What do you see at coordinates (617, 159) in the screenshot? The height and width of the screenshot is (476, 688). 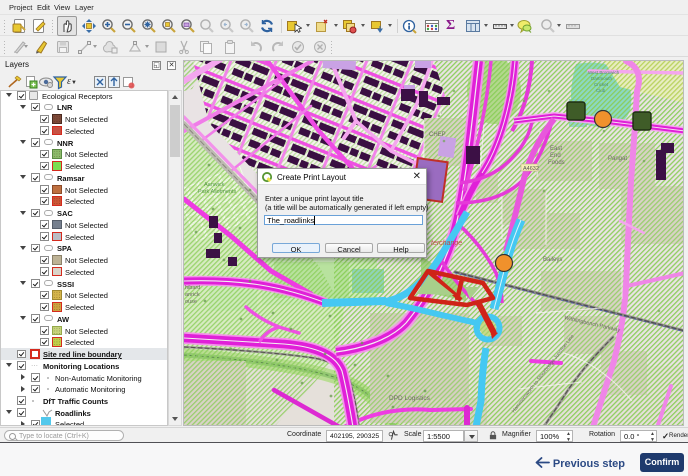 I see `svg-text: Pangat` at bounding box center [617, 159].